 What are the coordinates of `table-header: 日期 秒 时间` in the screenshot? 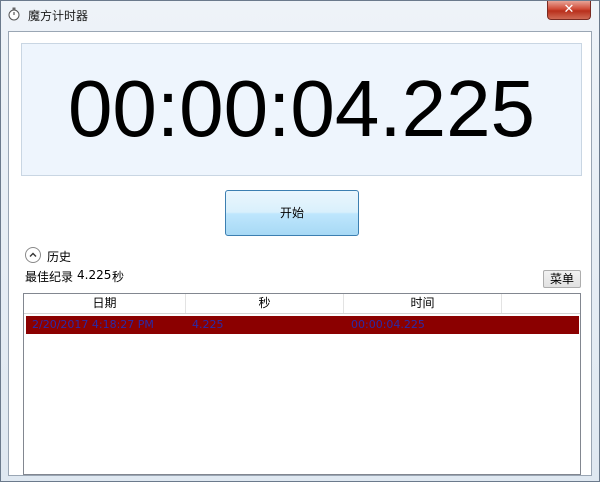 It's located at (302, 304).